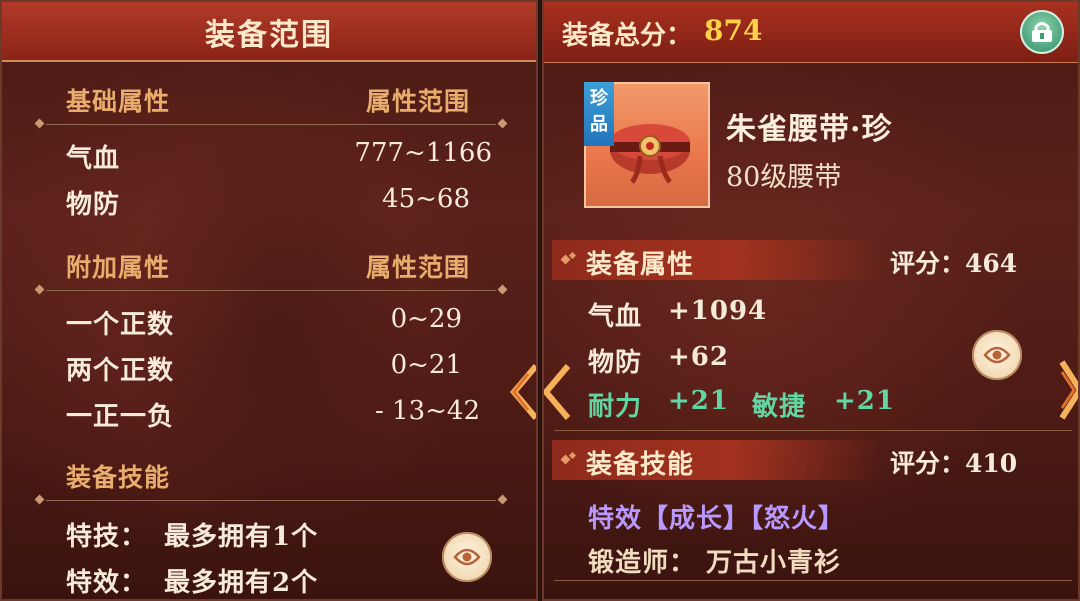 This screenshot has width=1080, height=601. Describe the element at coordinates (954, 263) in the screenshot. I see `attributes-score: 评分：464` at that location.